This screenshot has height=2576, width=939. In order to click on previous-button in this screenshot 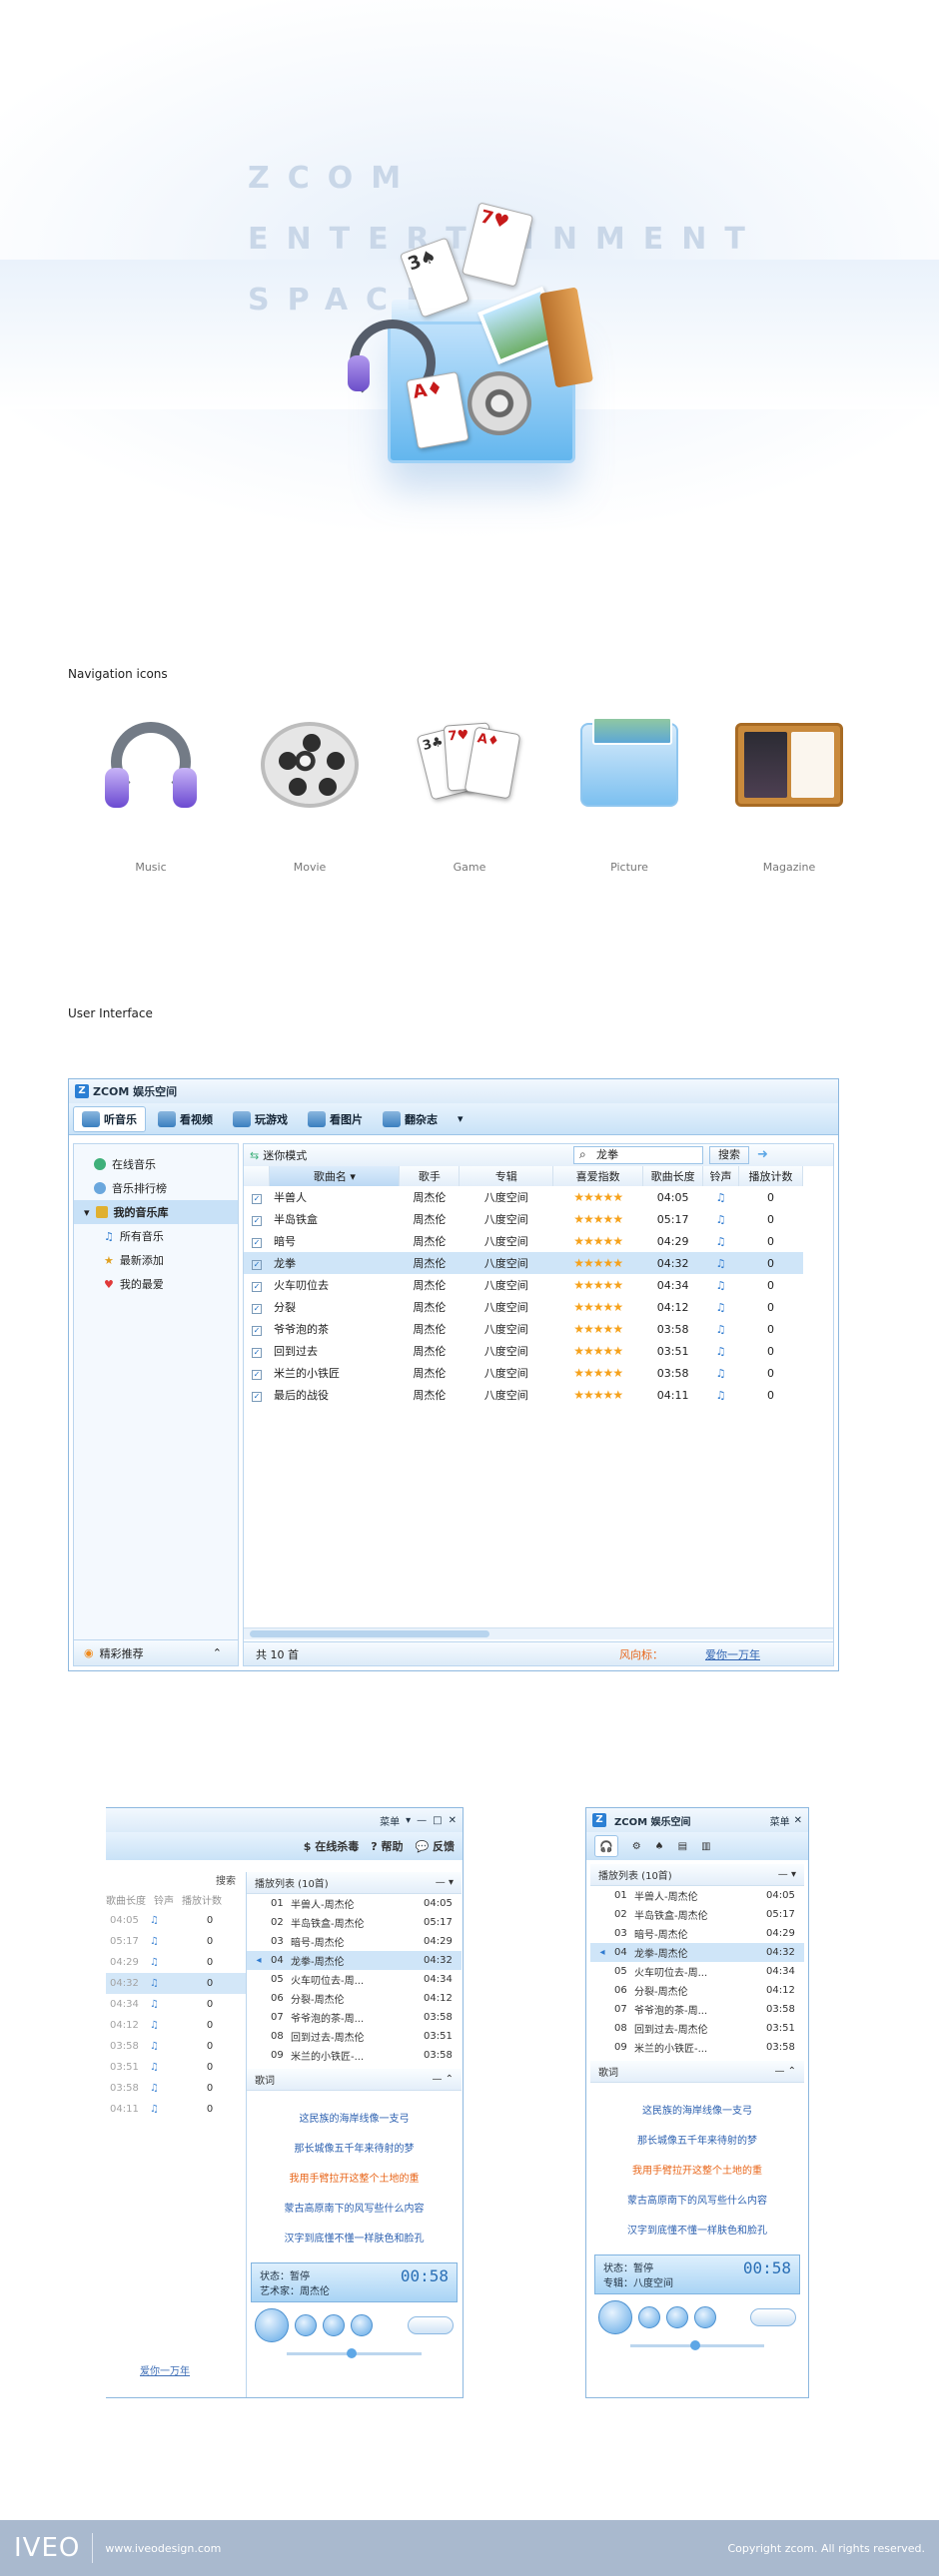, I will do `click(334, 2325)`.